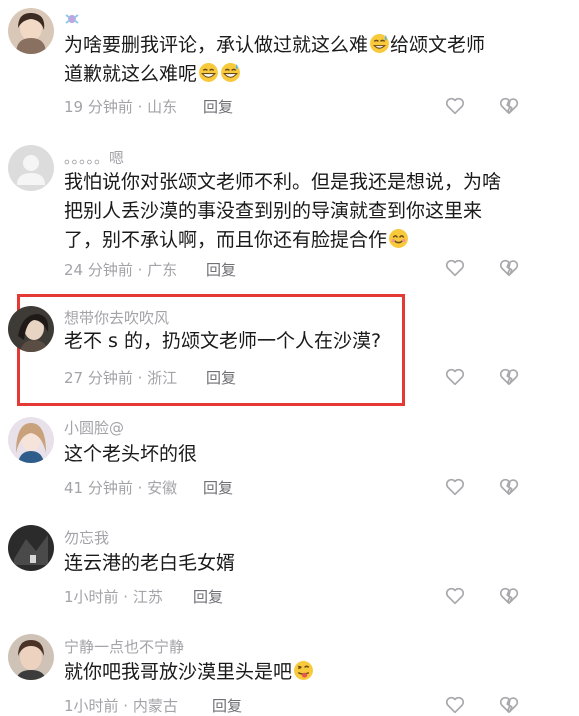 The height and width of the screenshot is (716, 579). What do you see at coordinates (303, 670) in the screenshot?
I see `wink-tongue-emoji-icon` at bounding box center [303, 670].